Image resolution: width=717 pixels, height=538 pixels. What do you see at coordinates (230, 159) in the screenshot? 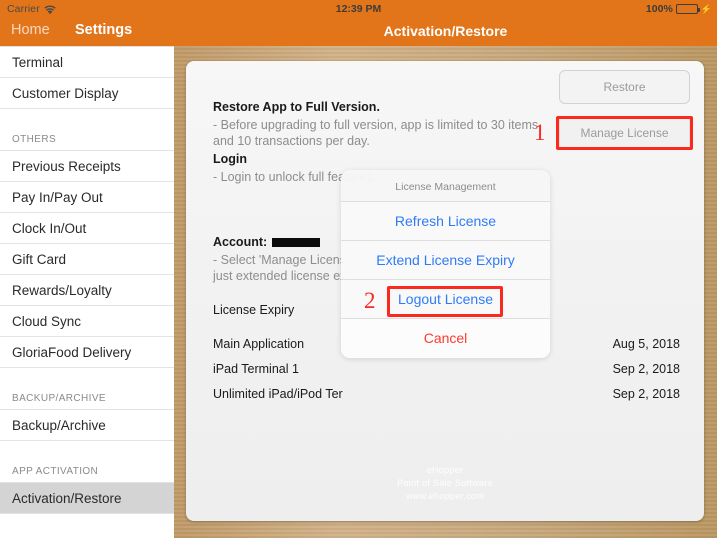
I see `login-heading: Login` at bounding box center [230, 159].